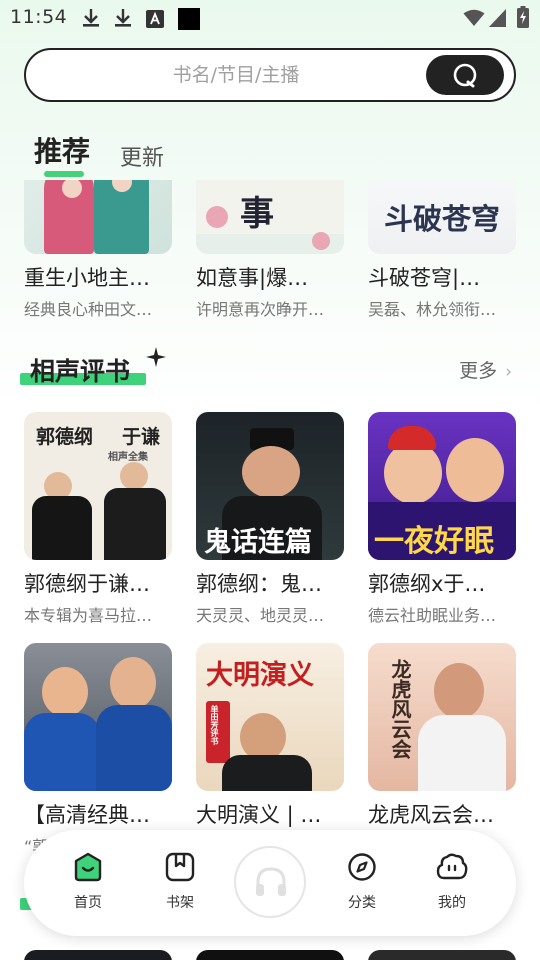 Image resolution: width=540 pixels, height=960 pixels. What do you see at coordinates (98, 217) in the screenshot?
I see `book-cover` at bounding box center [98, 217].